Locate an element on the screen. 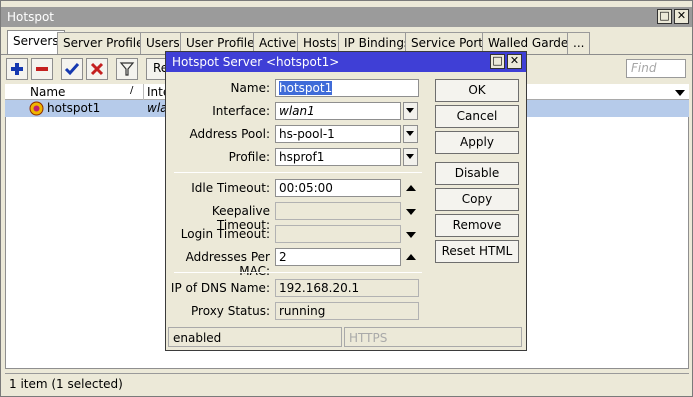  disable-button is located at coordinates (97, 69).